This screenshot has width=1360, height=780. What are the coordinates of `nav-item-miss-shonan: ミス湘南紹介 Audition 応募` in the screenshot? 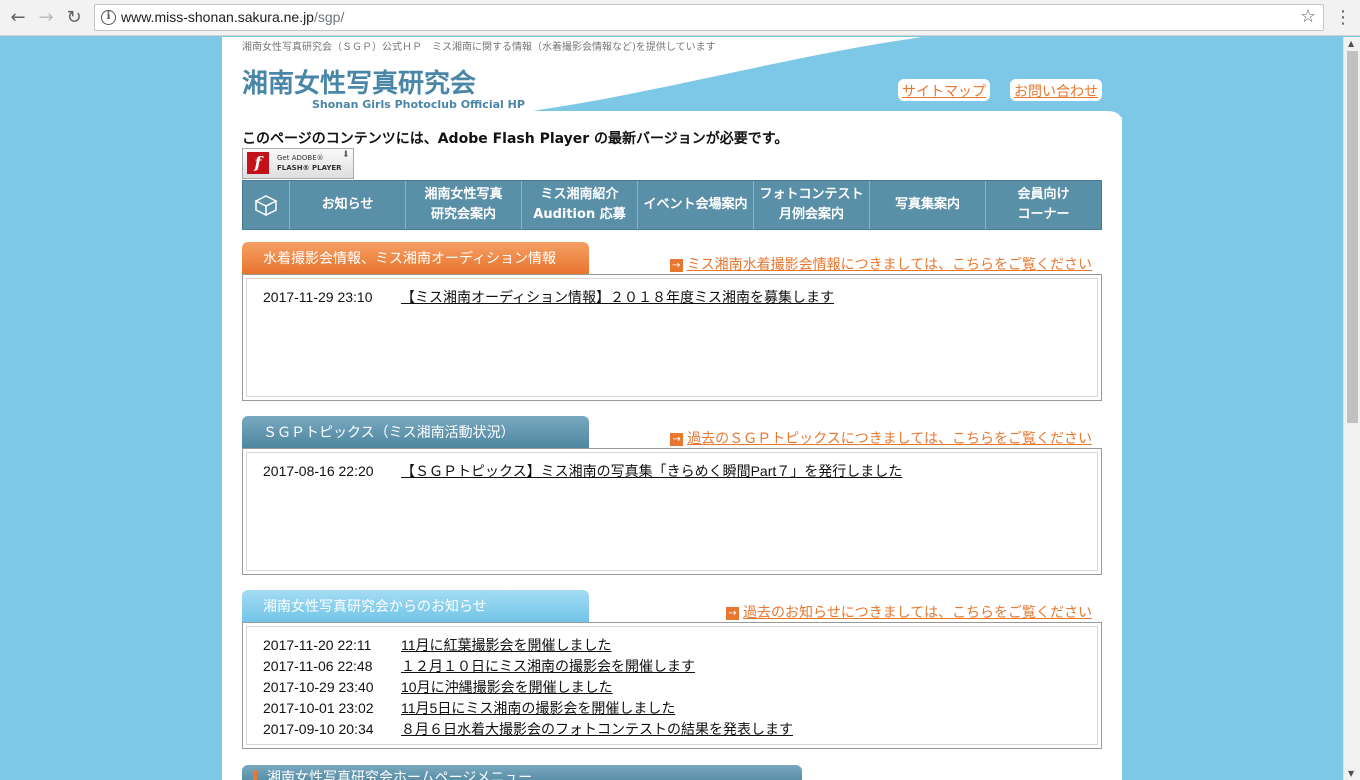 It's located at (580, 205).